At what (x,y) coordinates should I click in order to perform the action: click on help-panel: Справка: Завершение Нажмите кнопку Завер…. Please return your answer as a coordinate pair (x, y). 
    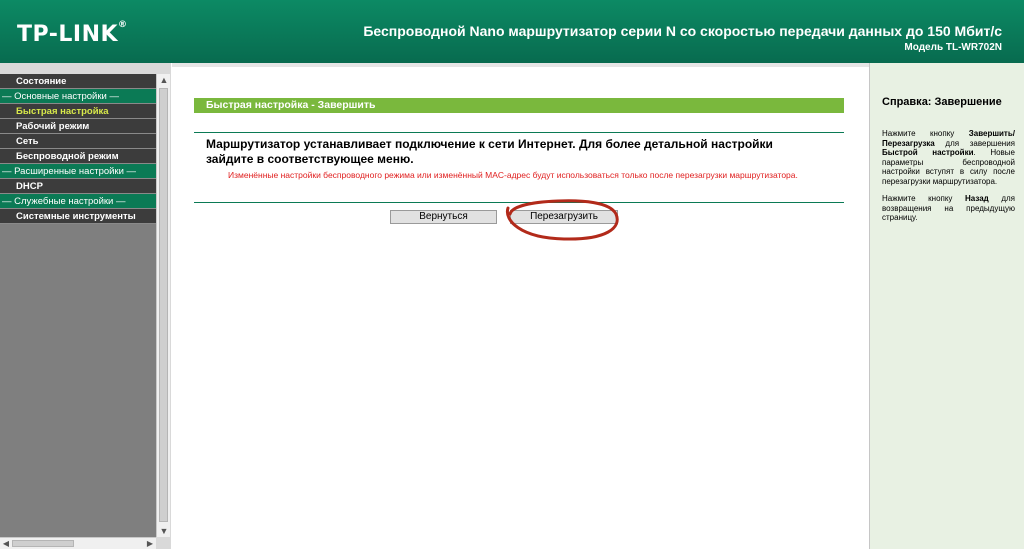
    Looking at the image, I should click on (946, 306).